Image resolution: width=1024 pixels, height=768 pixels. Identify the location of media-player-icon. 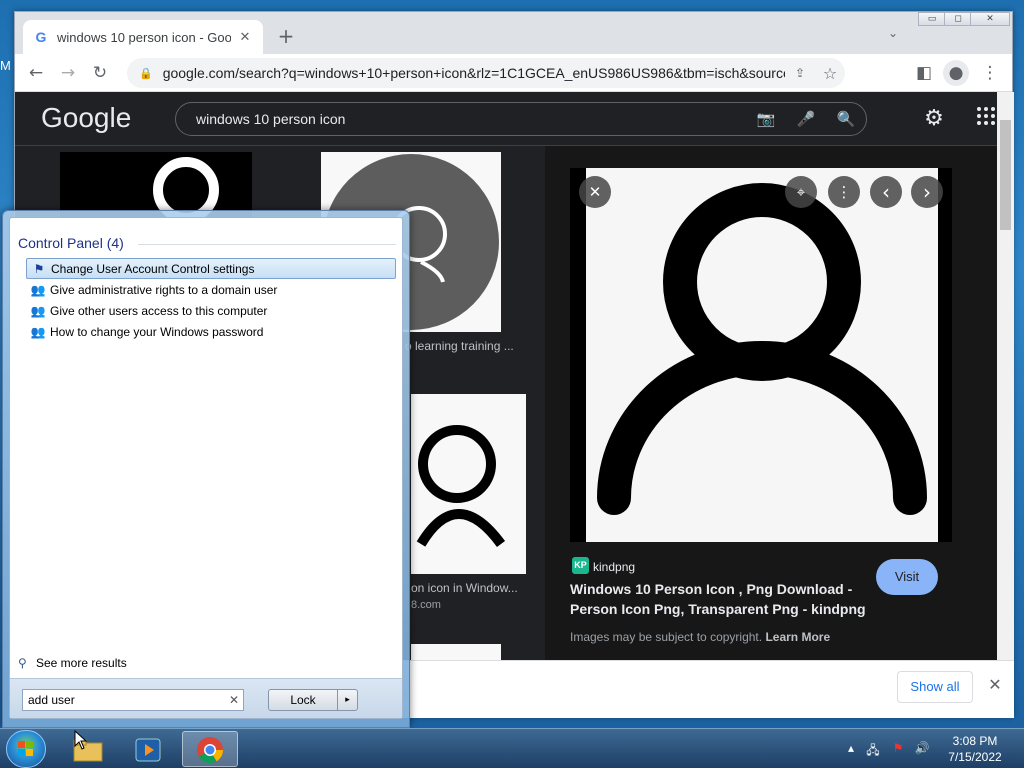
(148, 750).